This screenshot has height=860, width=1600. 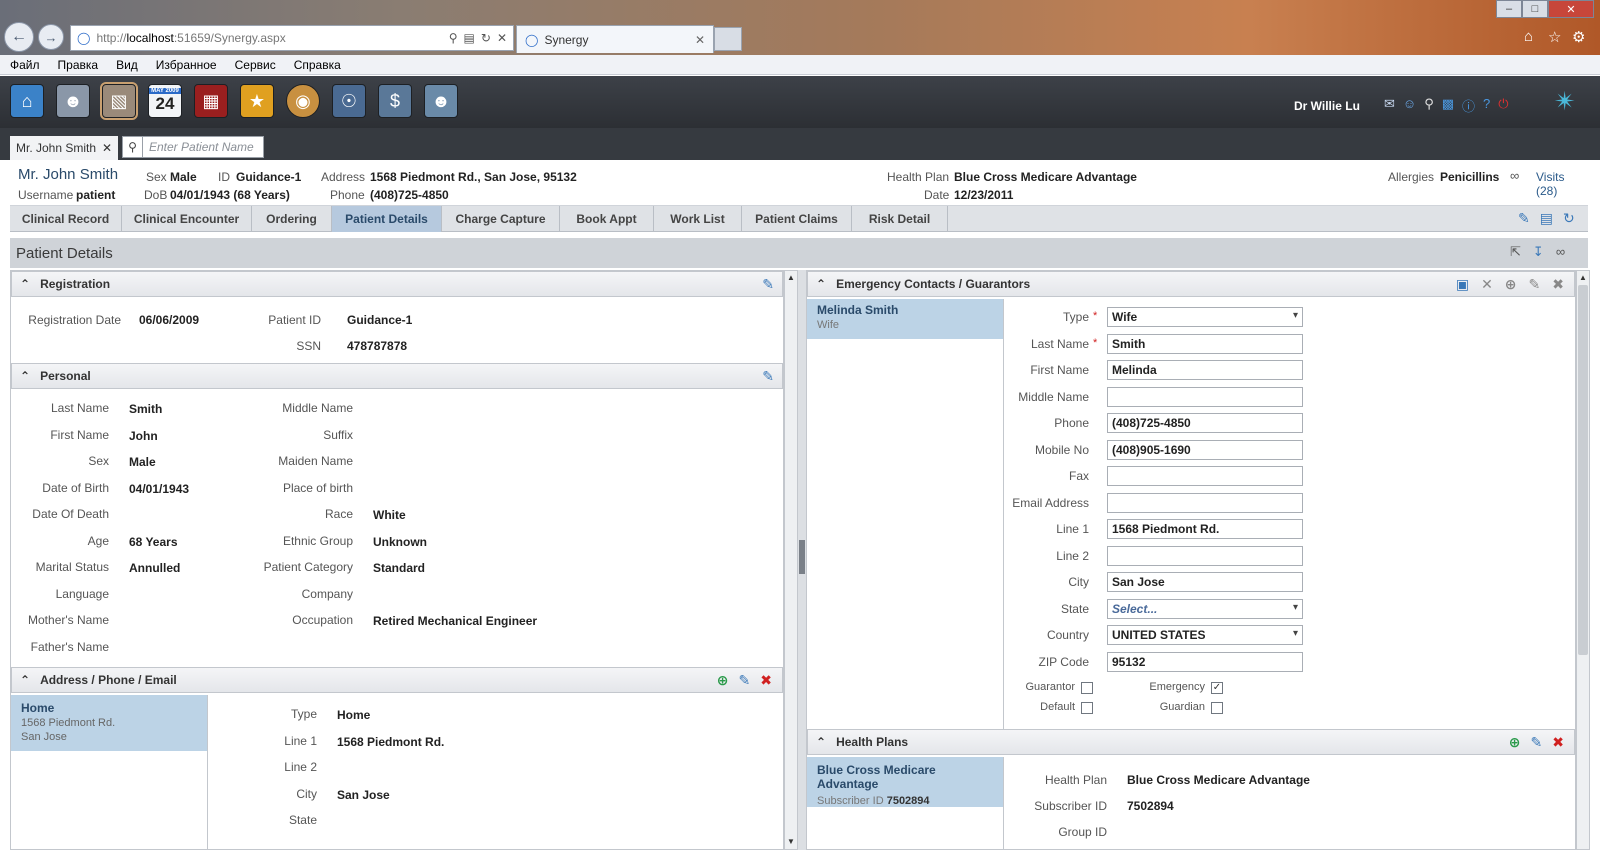 What do you see at coordinates (1389, 105) in the screenshot?
I see `mail-icon: ✉` at bounding box center [1389, 105].